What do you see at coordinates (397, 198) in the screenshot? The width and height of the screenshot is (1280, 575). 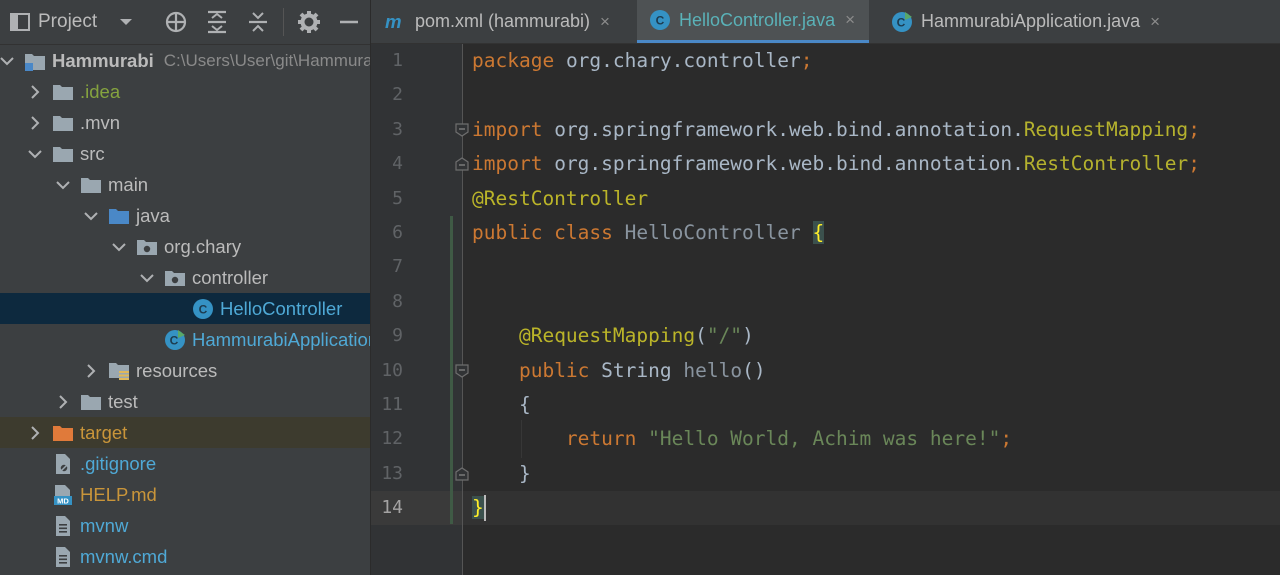 I see `line-number: 5` at bounding box center [397, 198].